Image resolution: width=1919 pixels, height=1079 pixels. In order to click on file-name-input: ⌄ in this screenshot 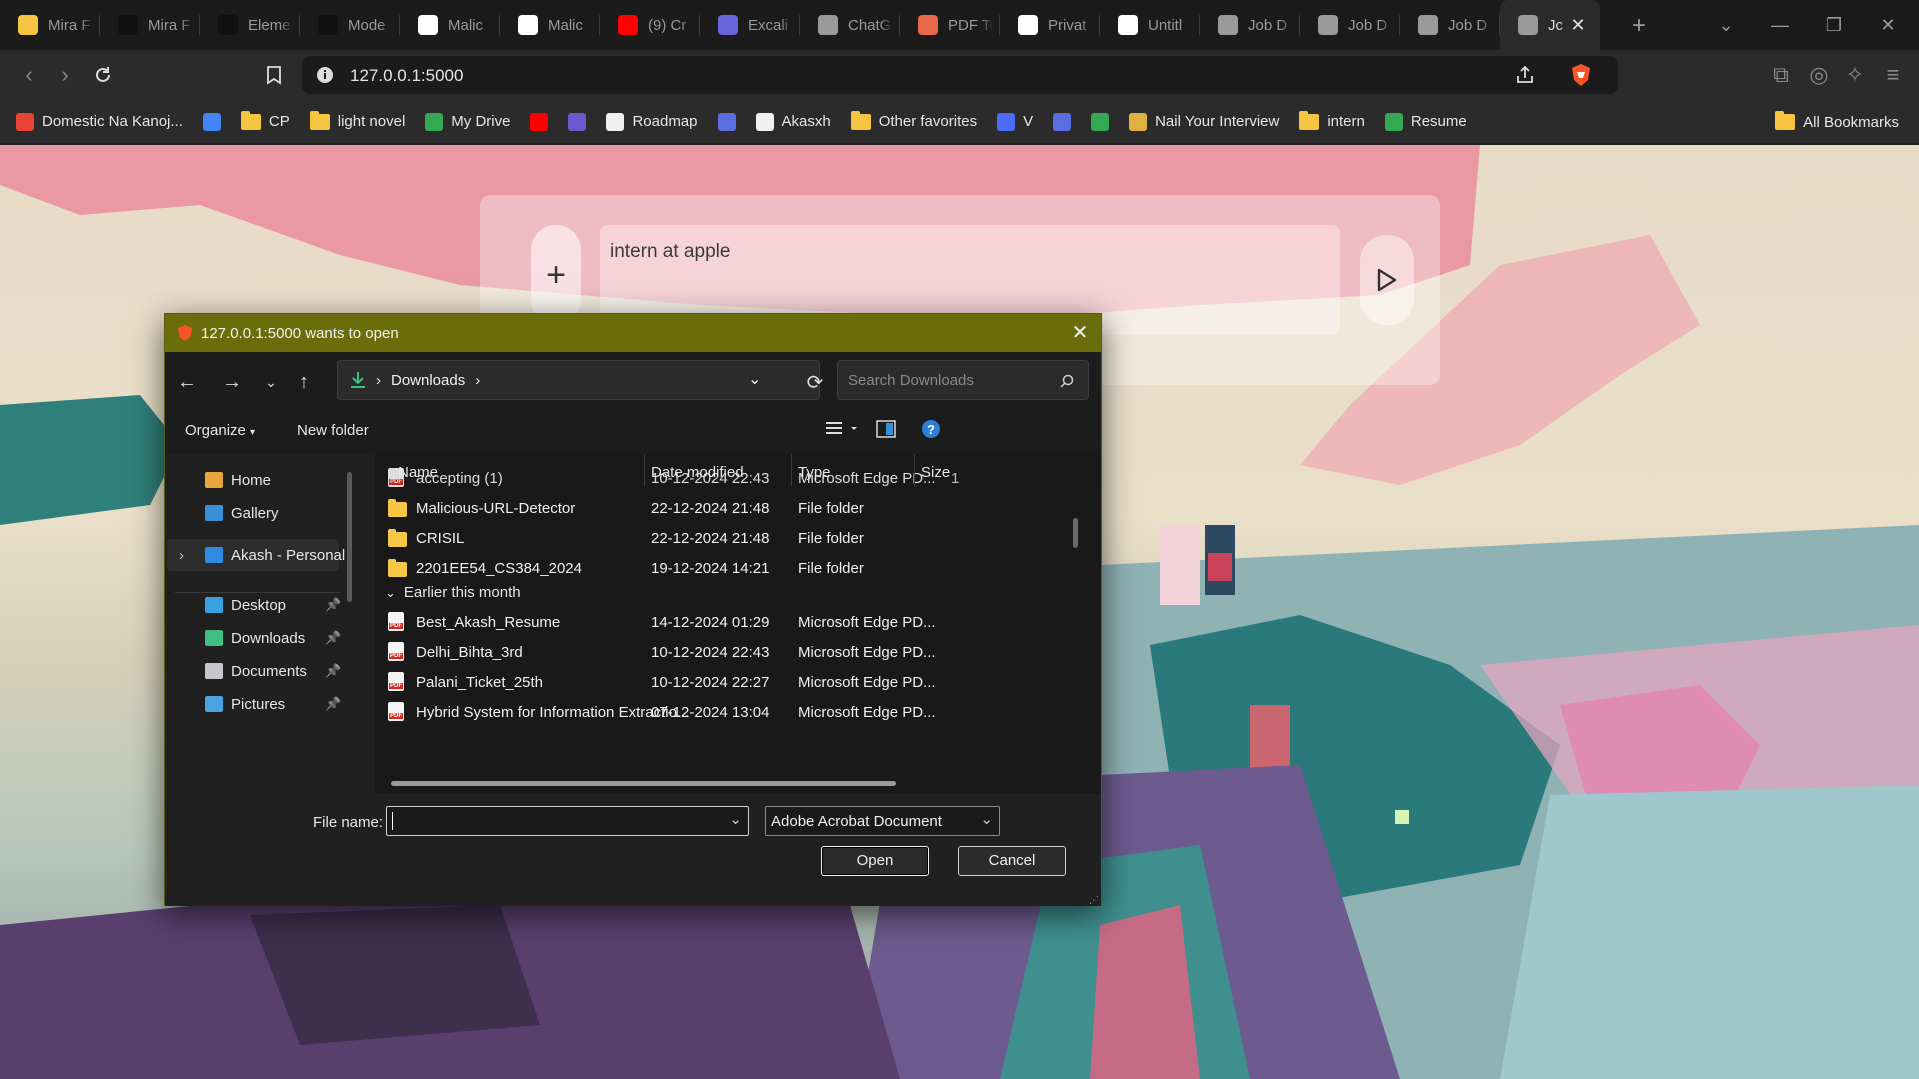, I will do `click(567, 821)`.